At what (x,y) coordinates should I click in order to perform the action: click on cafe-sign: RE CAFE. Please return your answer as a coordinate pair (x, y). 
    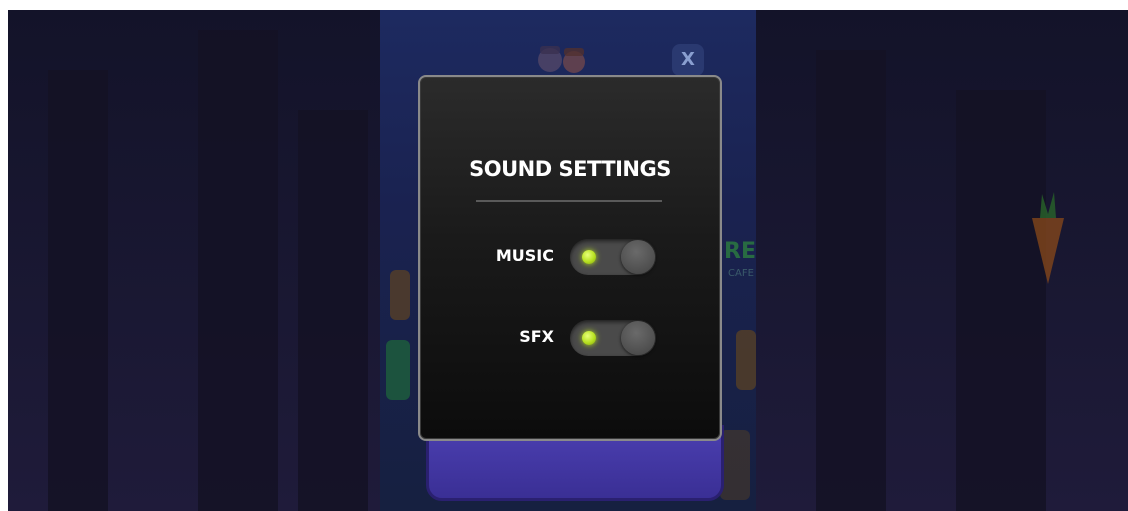
    Looking at the image, I should click on (740, 258).